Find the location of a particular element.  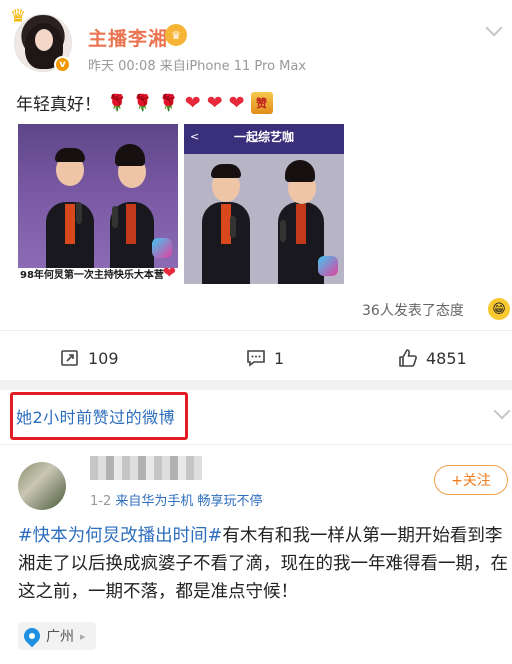

like-count: 4851 is located at coordinates (446, 358).